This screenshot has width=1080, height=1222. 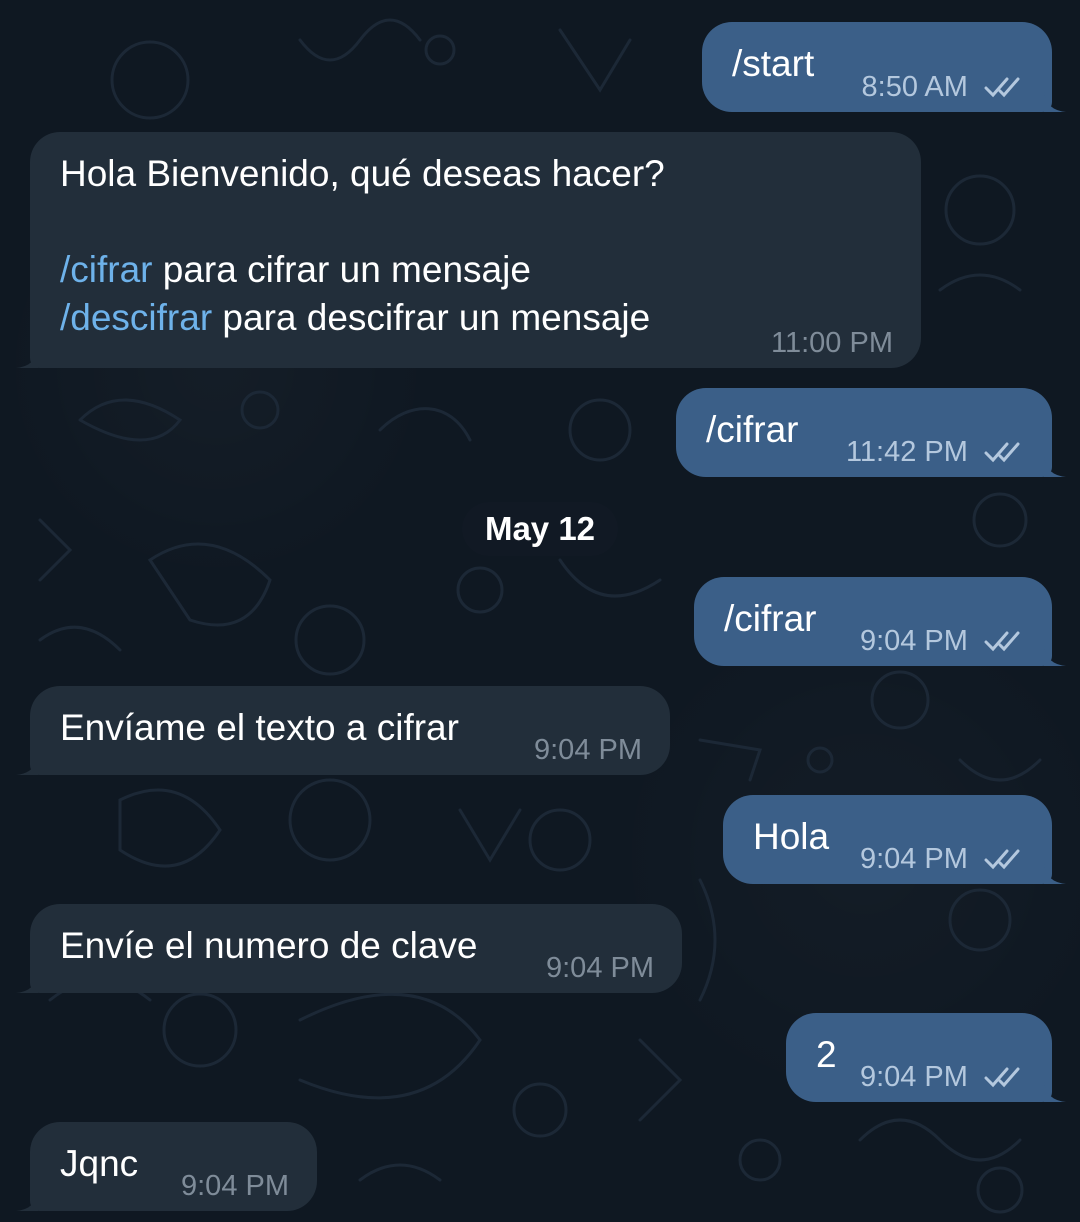 What do you see at coordinates (894, 839) in the screenshot?
I see `message-bubble-outgoing: Hola 9:04 PM` at bounding box center [894, 839].